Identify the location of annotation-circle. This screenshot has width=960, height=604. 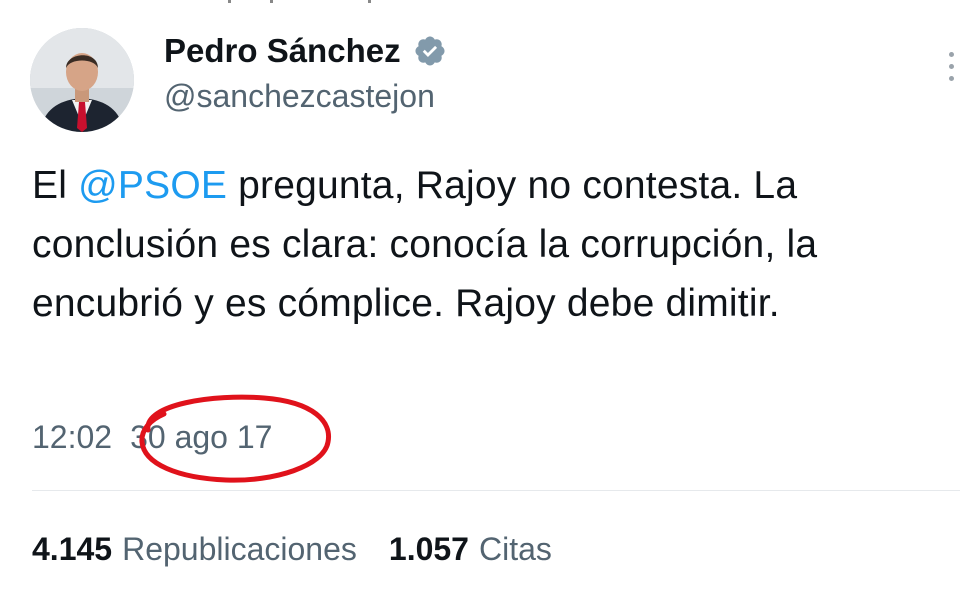
(235, 438).